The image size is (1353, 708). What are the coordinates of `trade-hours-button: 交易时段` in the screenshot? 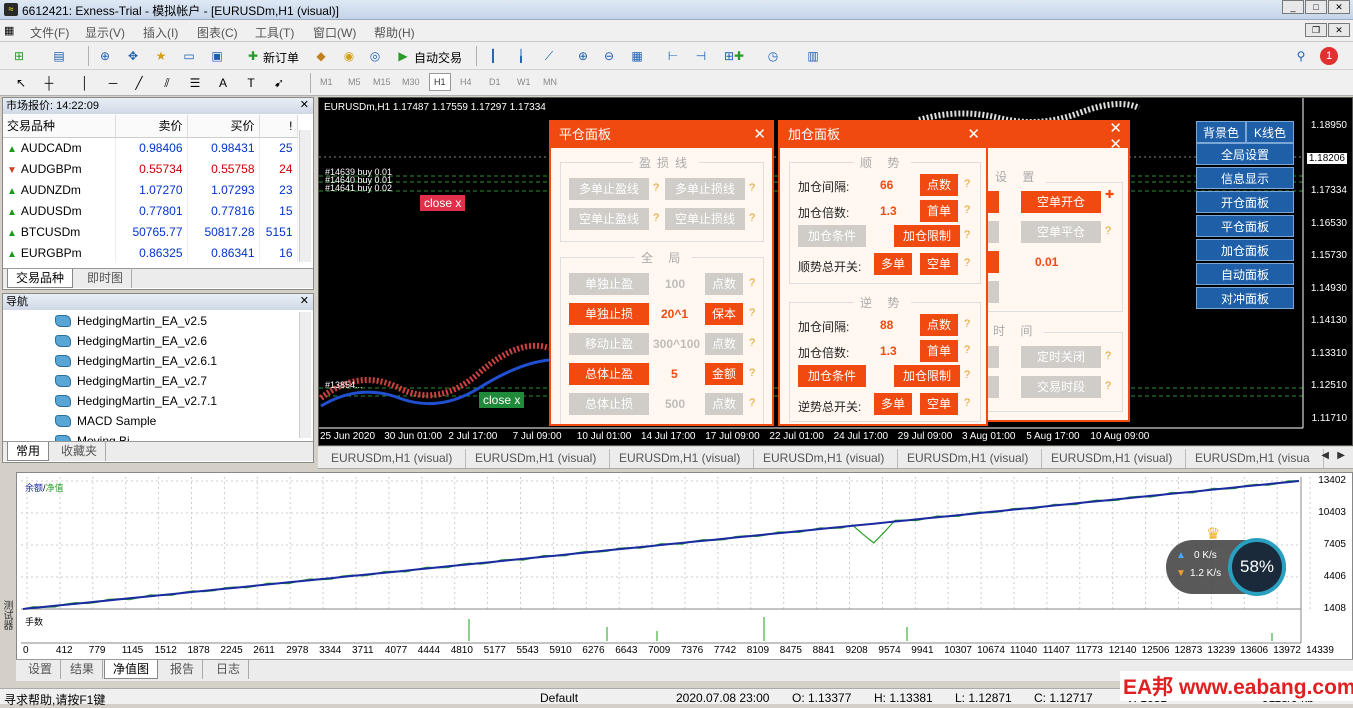 It's located at (1061, 387).